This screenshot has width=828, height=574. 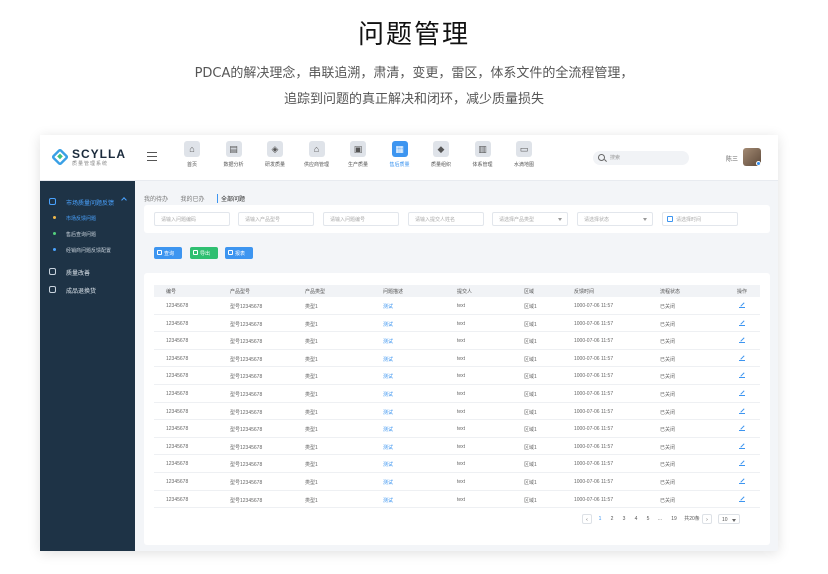 I want to click on page-size-select: 10, so click(x=729, y=519).